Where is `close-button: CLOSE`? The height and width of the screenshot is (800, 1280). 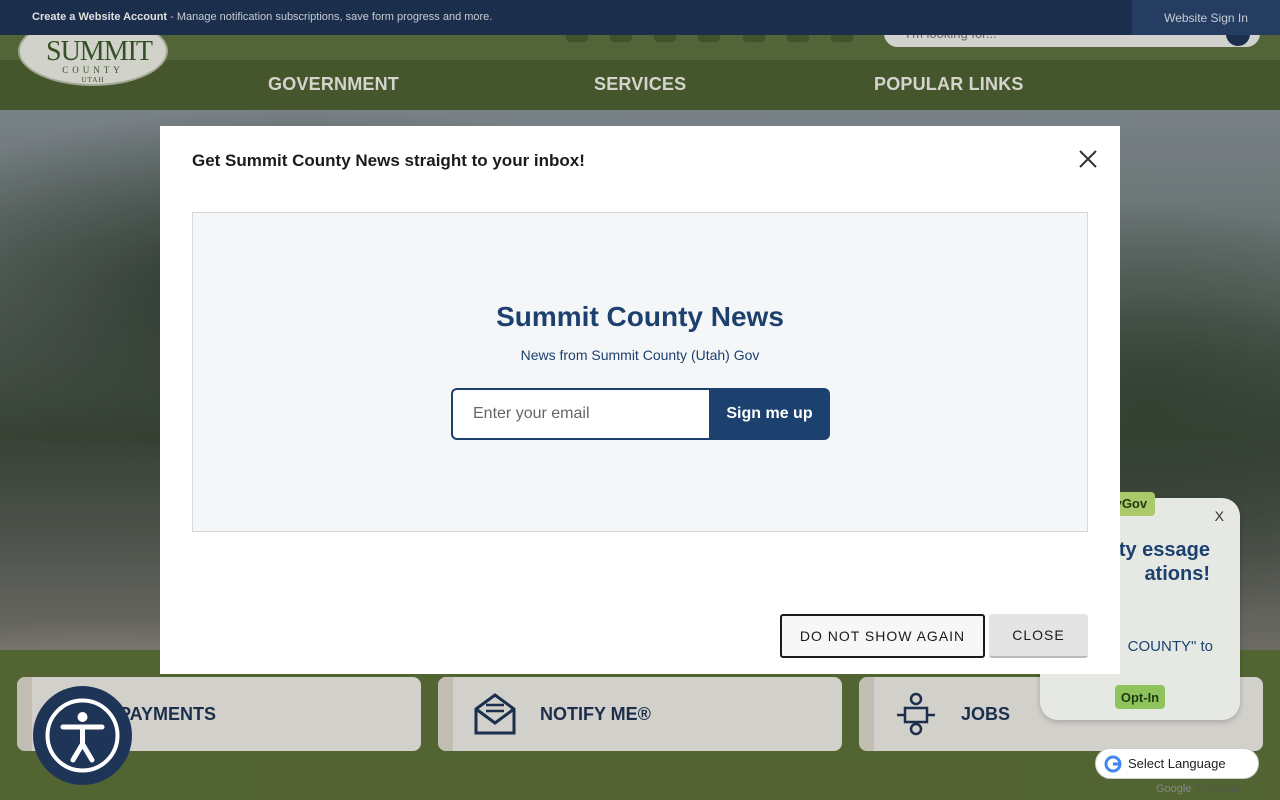
close-button: CLOSE is located at coordinates (1038, 636).